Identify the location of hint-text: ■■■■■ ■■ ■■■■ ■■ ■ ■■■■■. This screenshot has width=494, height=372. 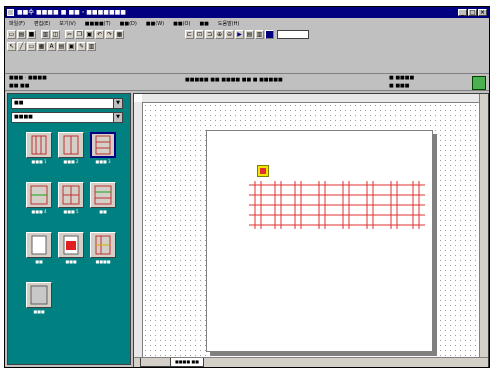
(234, 80).